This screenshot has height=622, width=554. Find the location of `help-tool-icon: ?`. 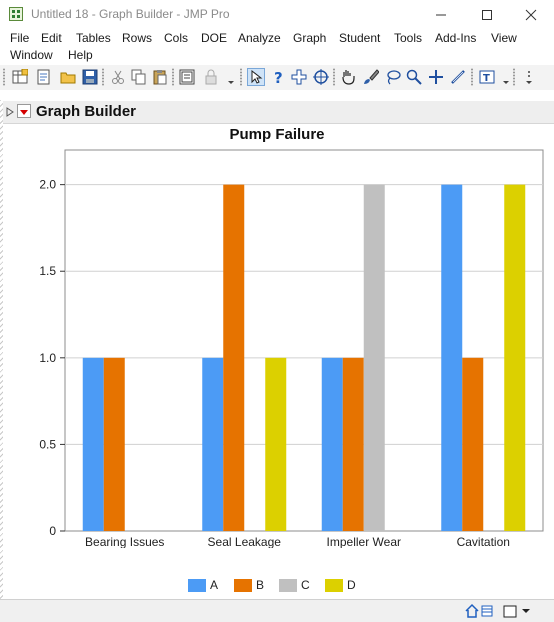

help-tool-icon: ? is located at coordinates (278, 77).